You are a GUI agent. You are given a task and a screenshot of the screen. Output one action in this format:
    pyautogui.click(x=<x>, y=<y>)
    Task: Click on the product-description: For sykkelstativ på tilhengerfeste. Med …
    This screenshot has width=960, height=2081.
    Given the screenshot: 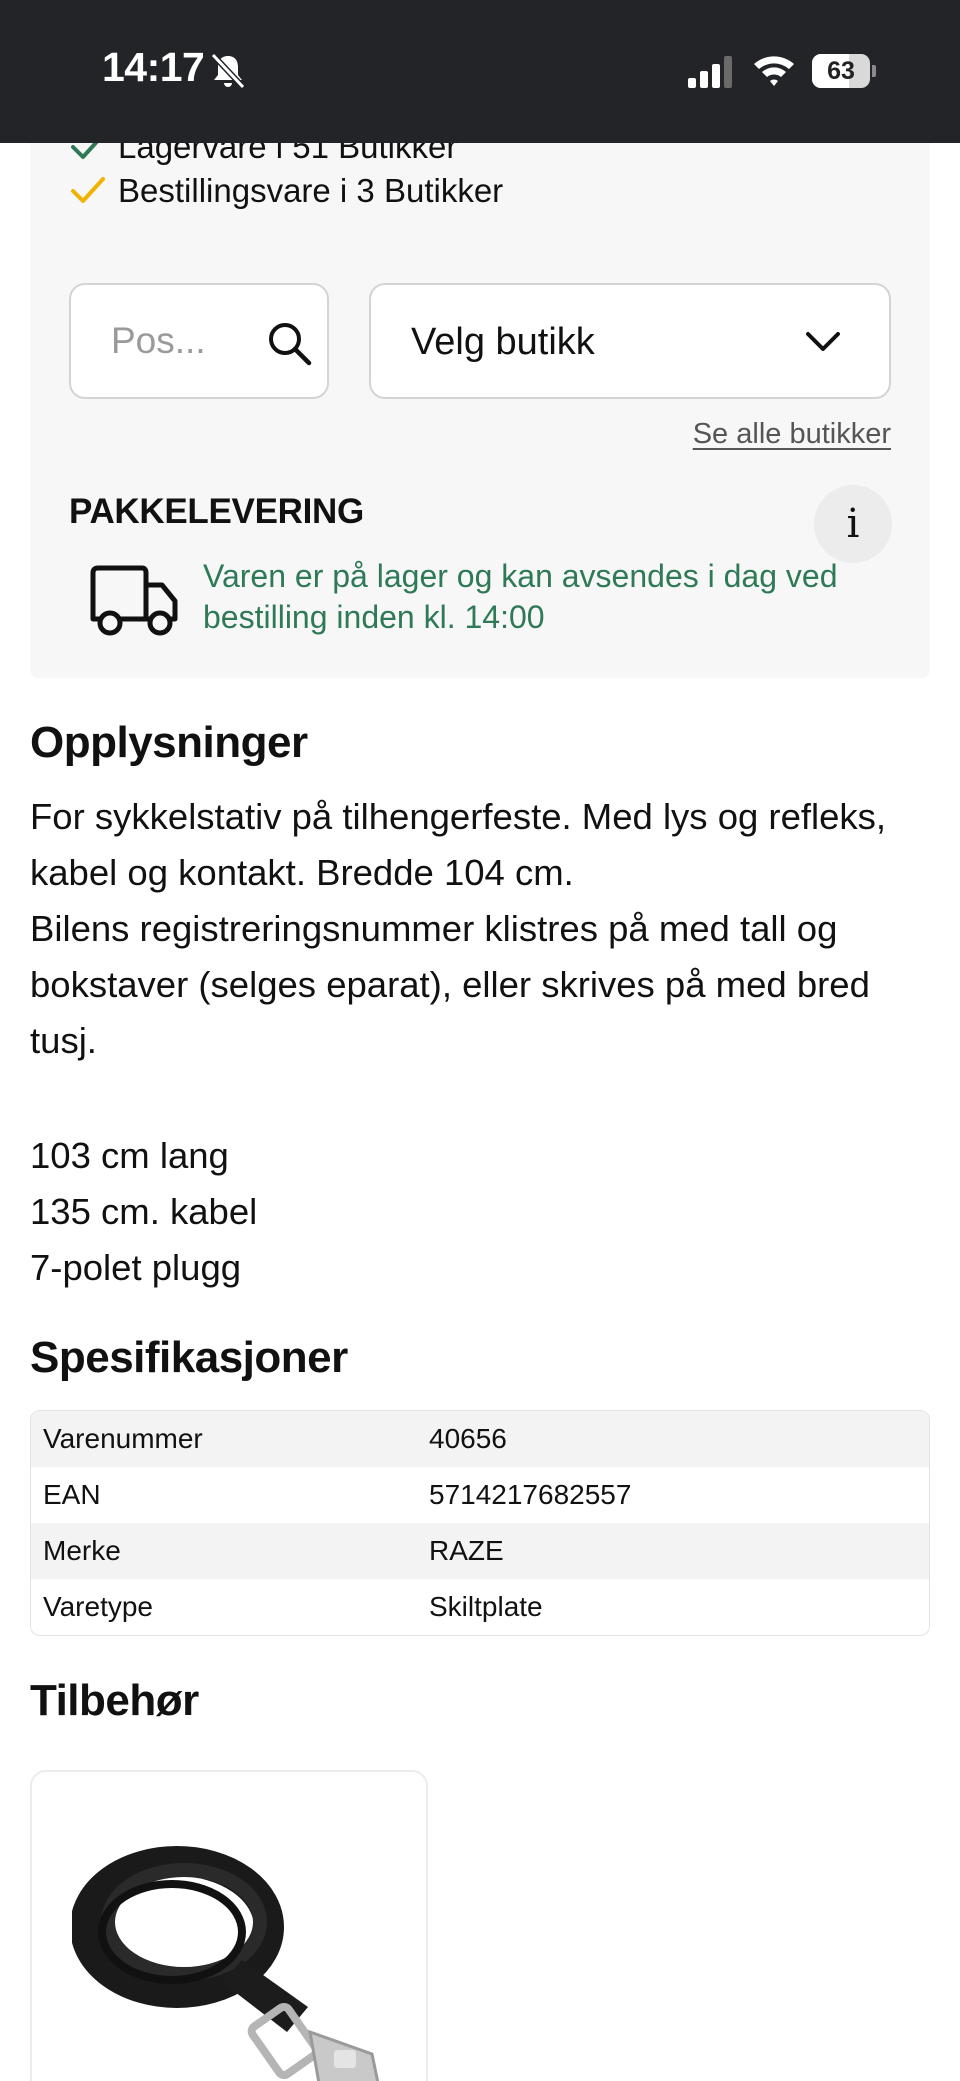 What is the action you would take?
    pyautogui.click(x=480, y=929)
    